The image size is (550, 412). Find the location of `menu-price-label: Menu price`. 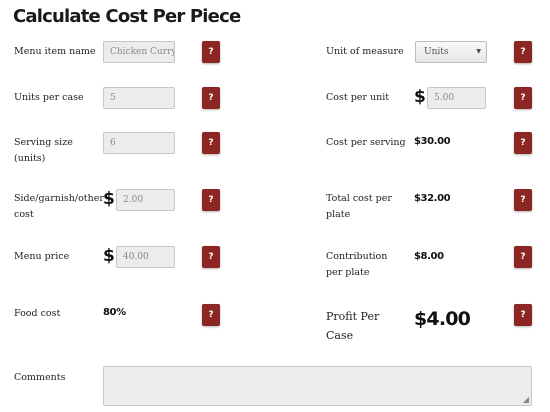

menu-price-label: Menu price is located at coordinates (42, 256).